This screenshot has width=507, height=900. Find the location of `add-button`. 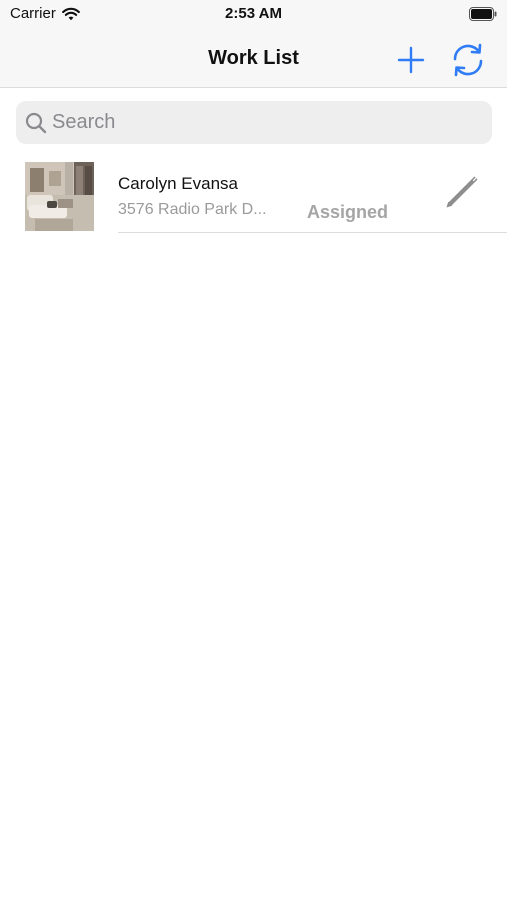

add-button is located at coordinates (411, 60).